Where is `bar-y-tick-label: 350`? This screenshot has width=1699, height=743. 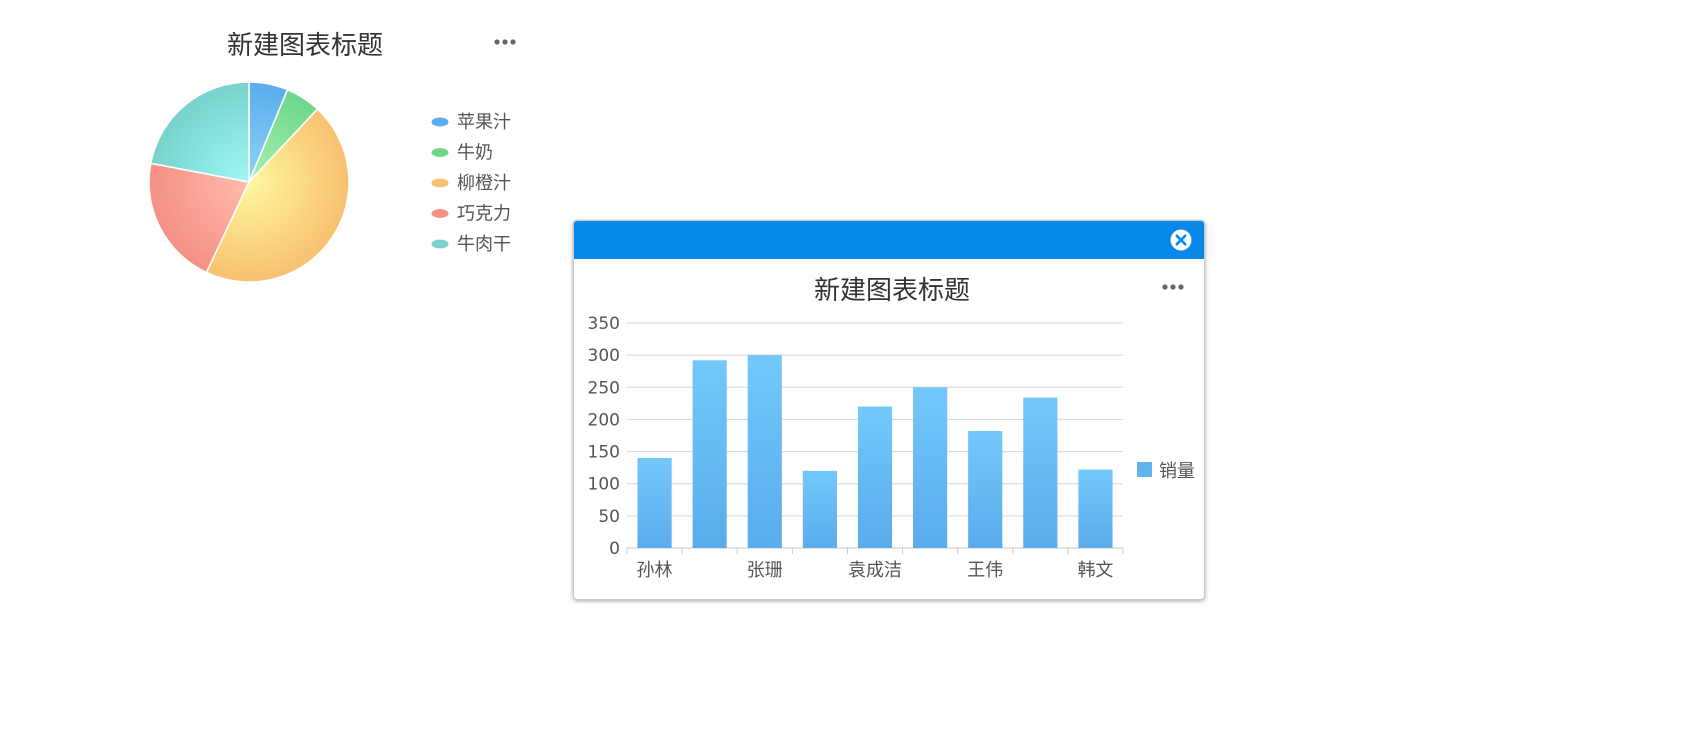 bar-y-tick-label: 350 is located at coordinates (604, 324).